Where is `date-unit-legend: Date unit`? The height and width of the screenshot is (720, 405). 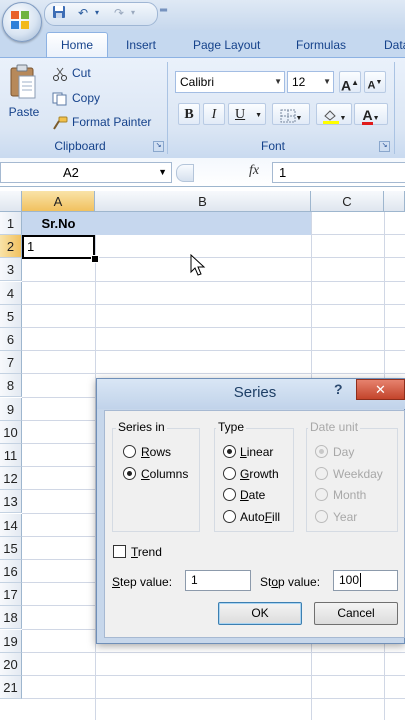
date-unit-legend: Date unit is located at coordinates (334, 427).